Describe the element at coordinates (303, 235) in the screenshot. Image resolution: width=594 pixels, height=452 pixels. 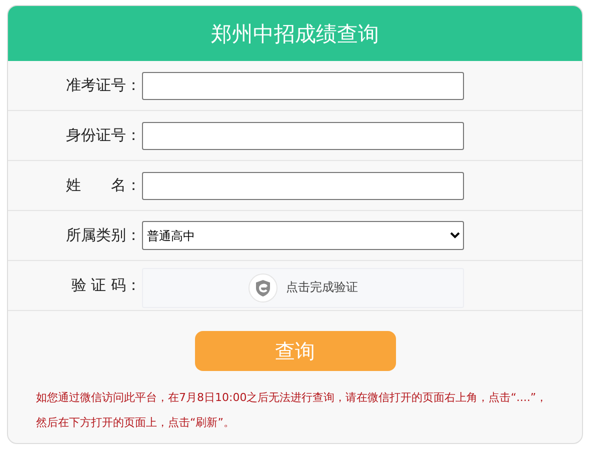
I see `category-select: 普通高中` at that location.